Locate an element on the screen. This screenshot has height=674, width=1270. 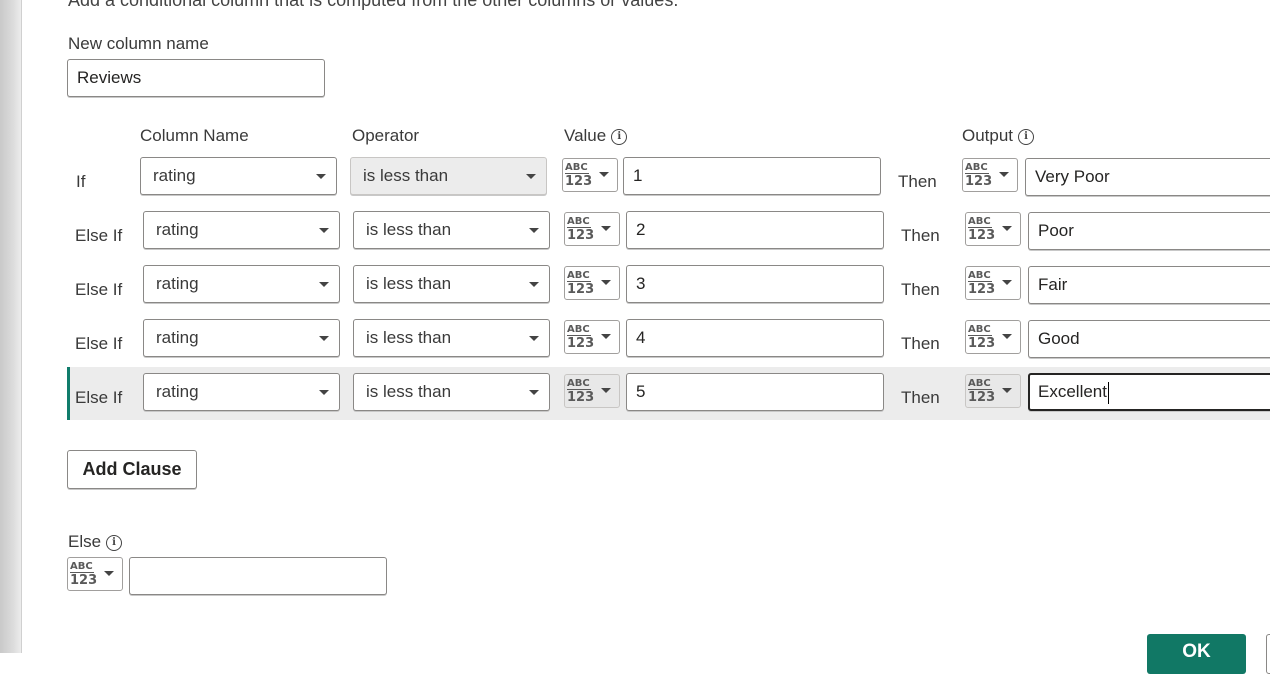
dialog-left-shadow is located at coordinates (11, 326).